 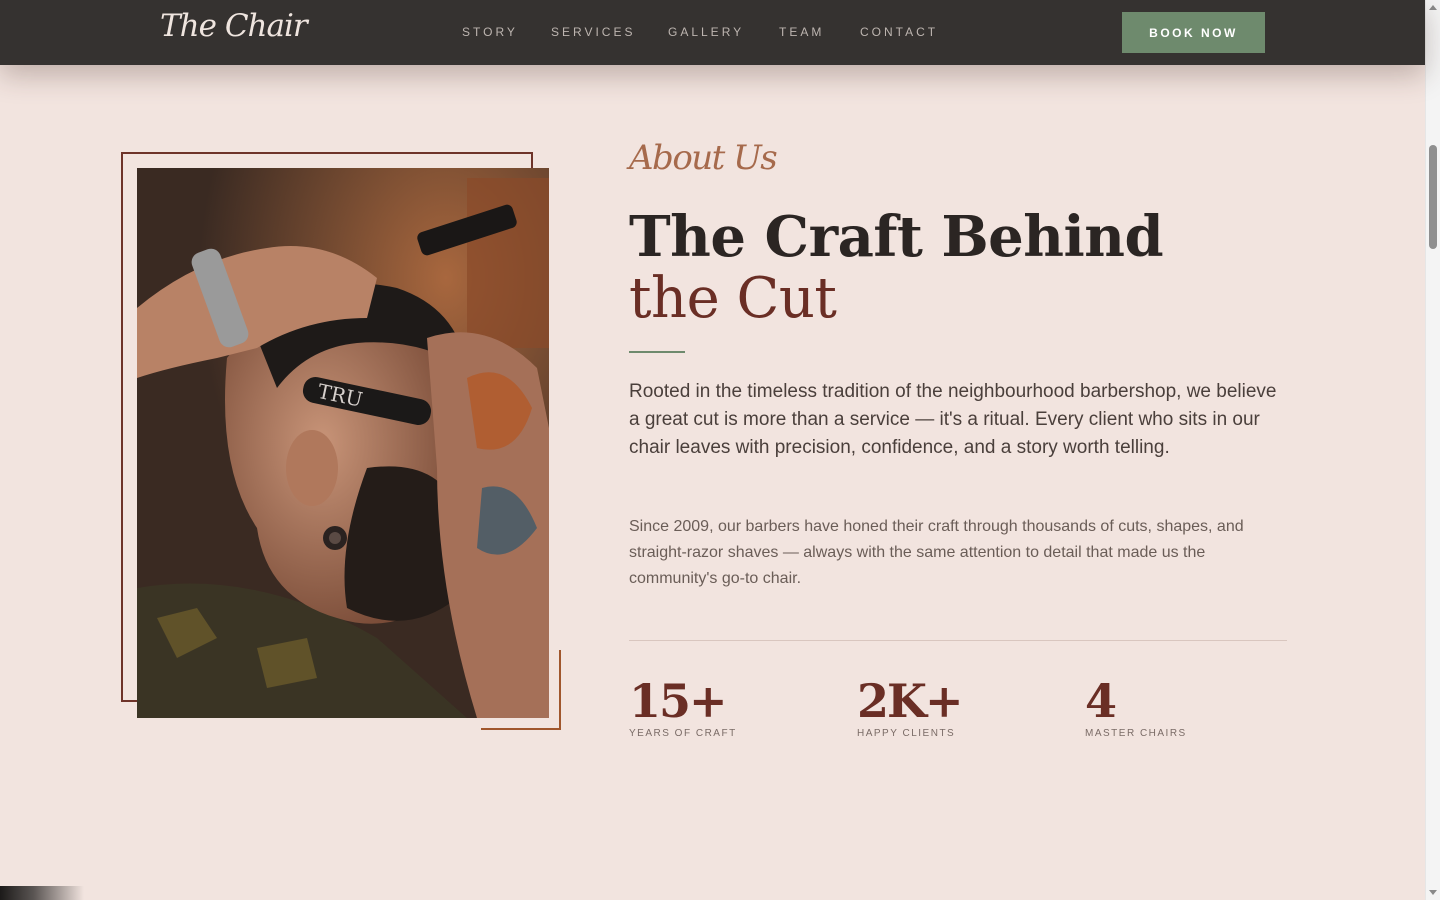 What do you see at coordinates (683, 733) in the screenshot?
I see `stat-label: YEARS OF CRAFT` at bounding box center [683, 733].